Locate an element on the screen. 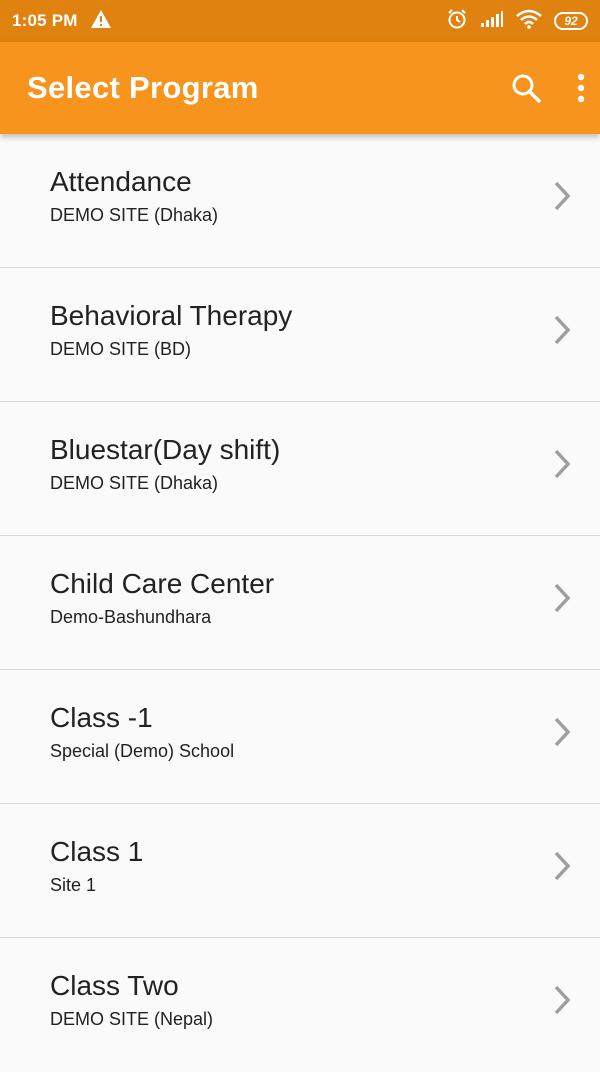 The height and width of the screenshot is (1072, 600). wifi-icon is located at coordinates (529, 21).